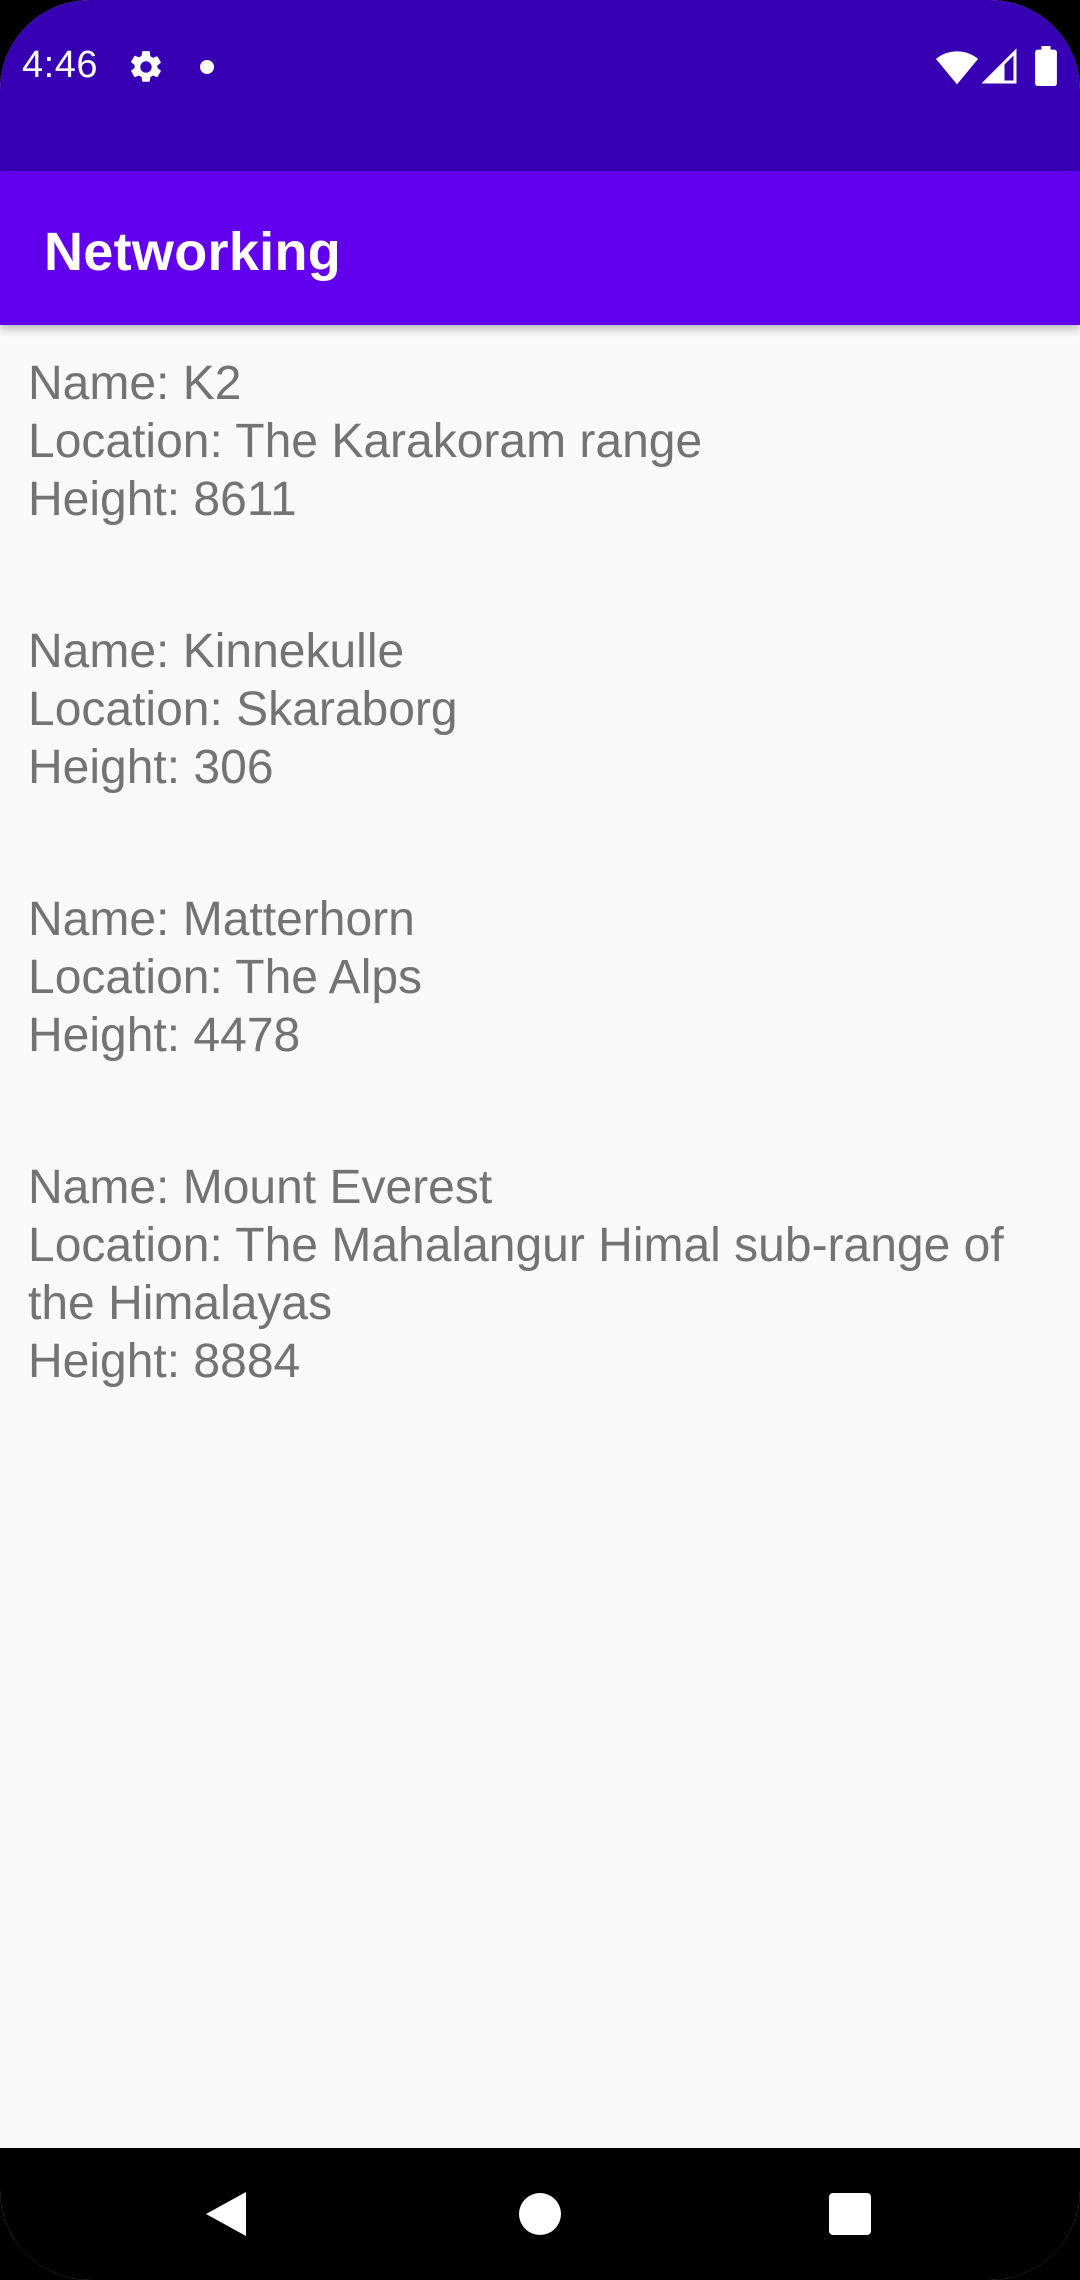 Image resolution: width=1080 pixels, height=2280 pixels. What do you see at coordinates (135, 383) in the screenshot?
I see `mountain-name: Name: K2` at bounding box center [135, 383].